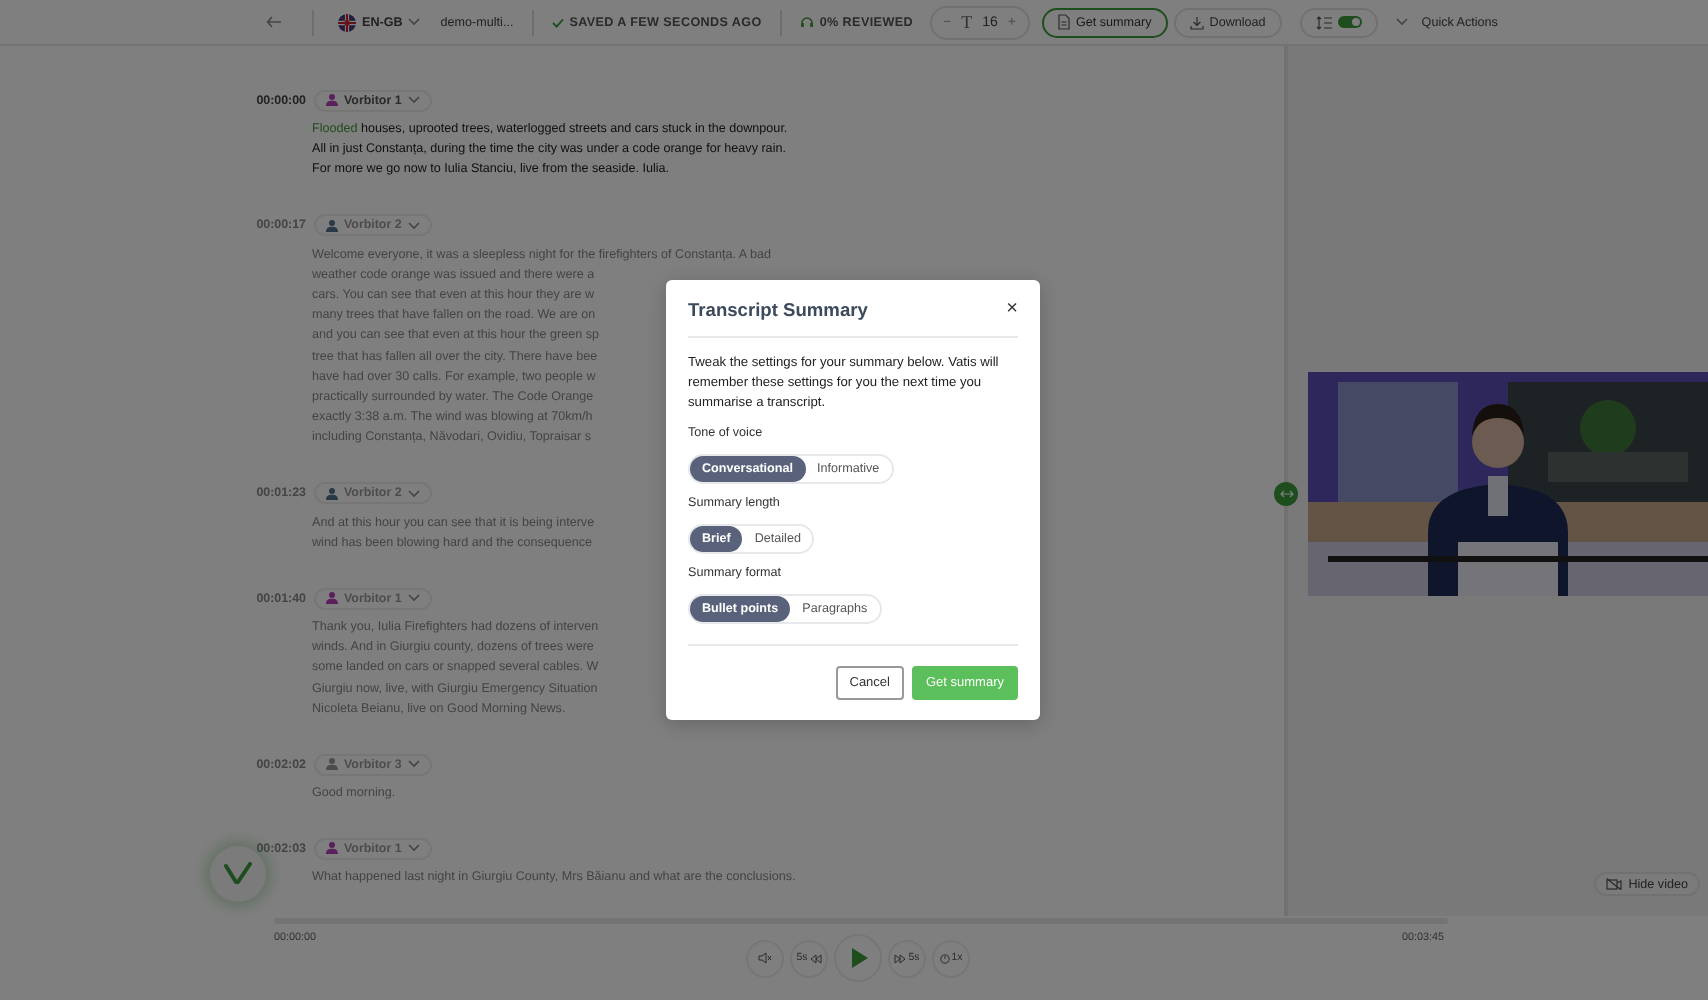 This screenshot has width=1708, height=1000. I want to click on rewind-icon, so click(815, 958).